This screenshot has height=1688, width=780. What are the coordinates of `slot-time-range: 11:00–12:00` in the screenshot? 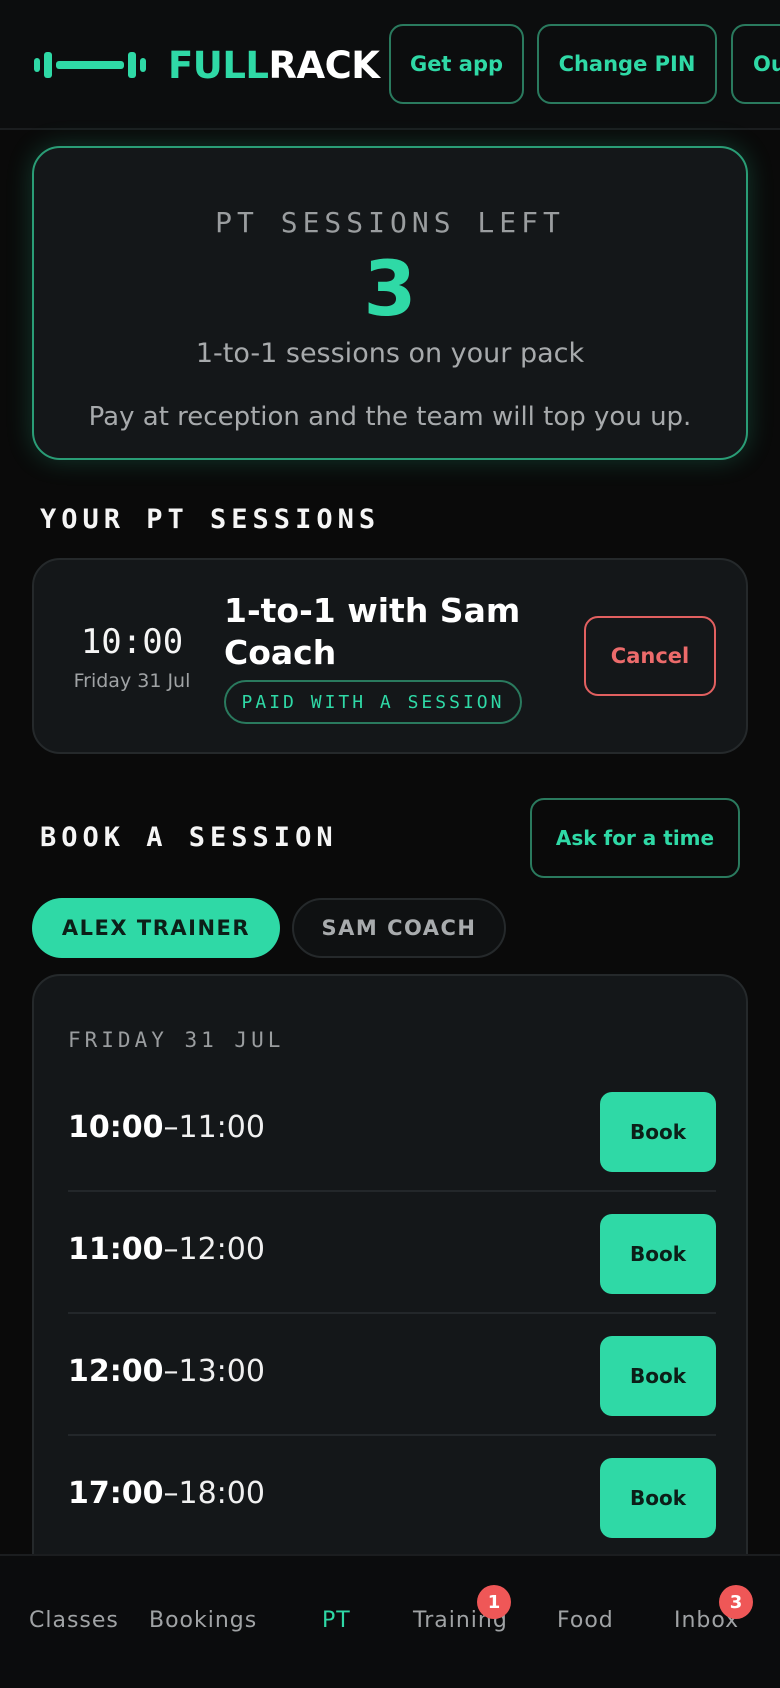 It's located at (166, 1249).